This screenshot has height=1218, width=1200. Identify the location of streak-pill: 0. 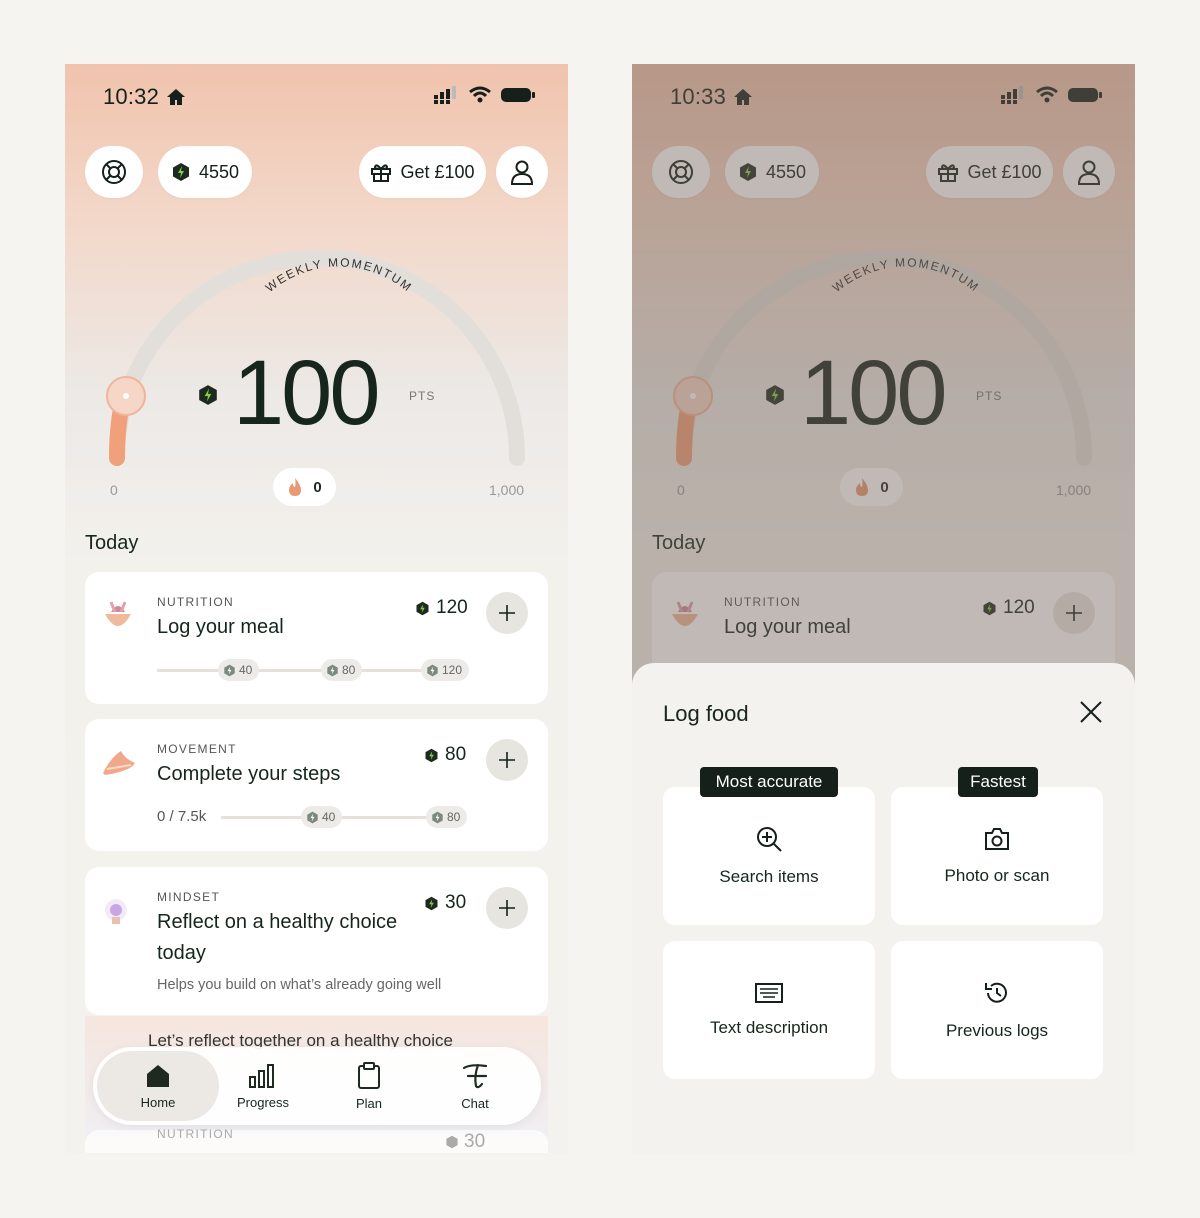
(304, 487).